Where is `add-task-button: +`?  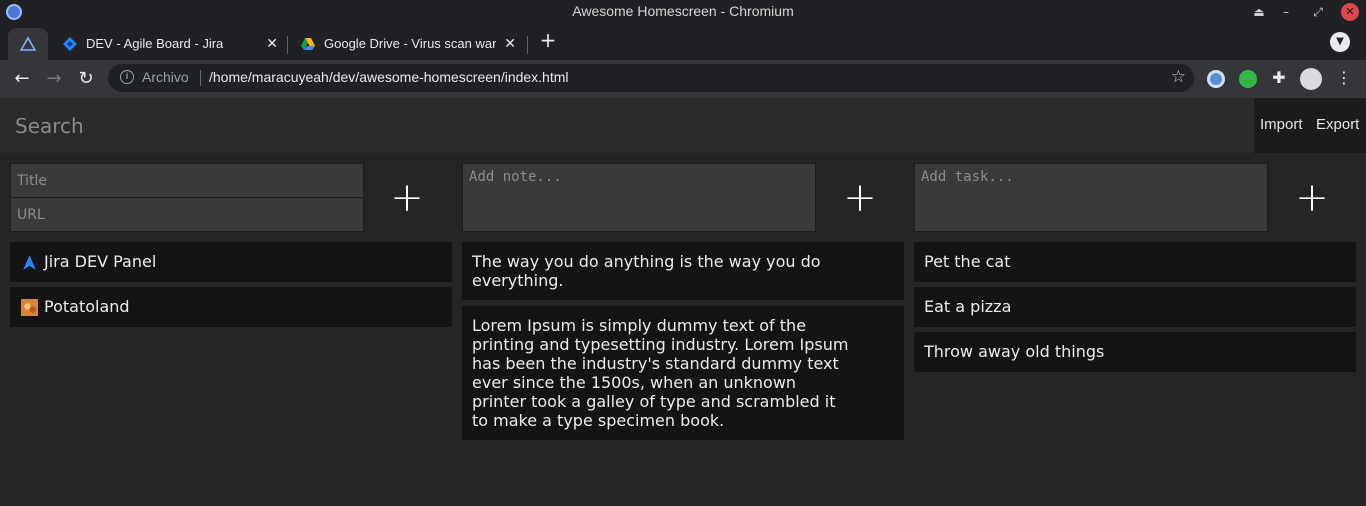 add-task-button: + is located at coordinates (1312, 198).